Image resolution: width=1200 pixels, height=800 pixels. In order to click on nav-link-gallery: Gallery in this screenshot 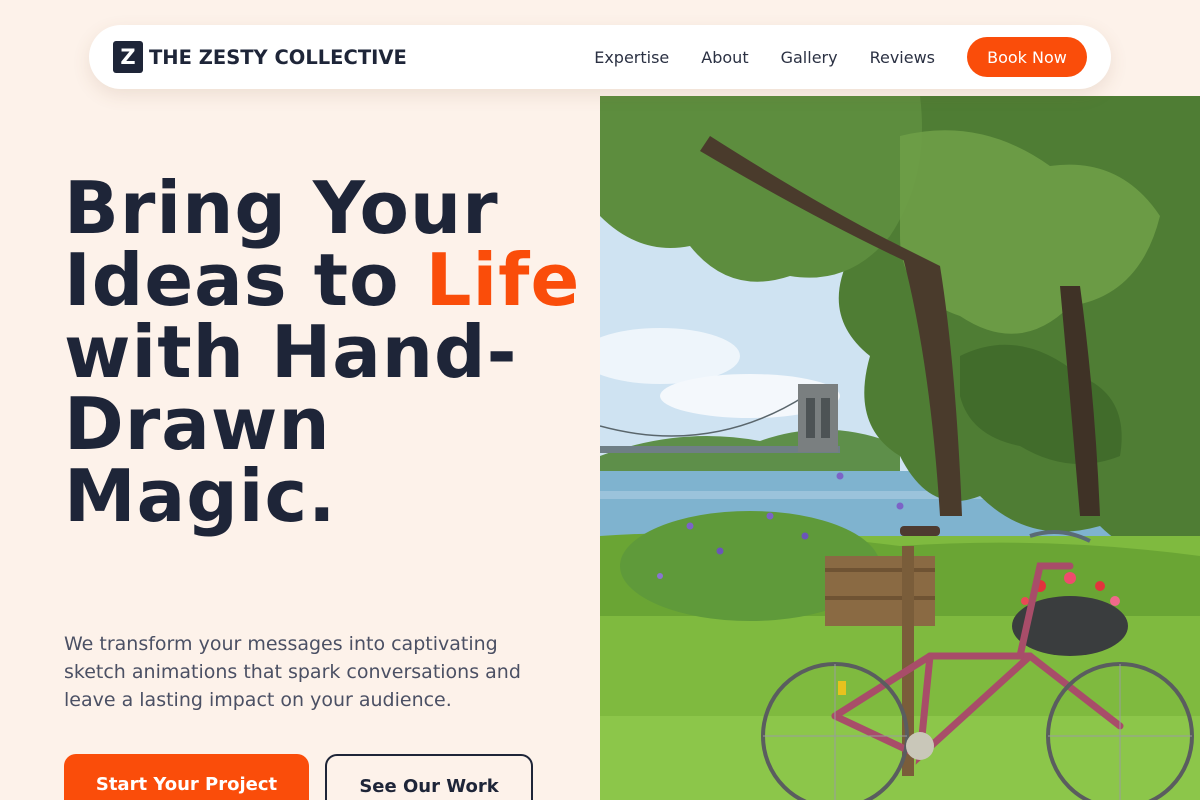, I will do `click(809, 57)`.